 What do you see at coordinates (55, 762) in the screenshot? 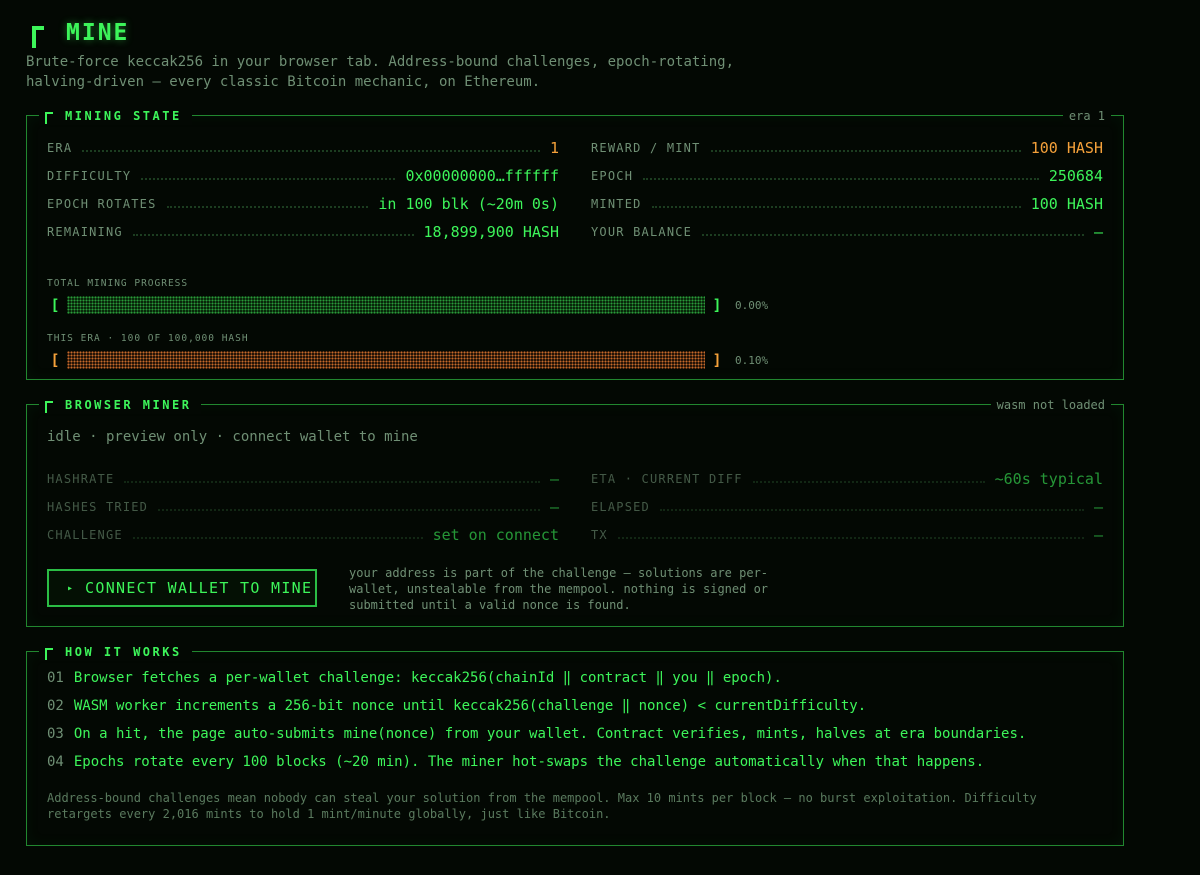
I see `step-number: 04` at bounding box center [55, 762].